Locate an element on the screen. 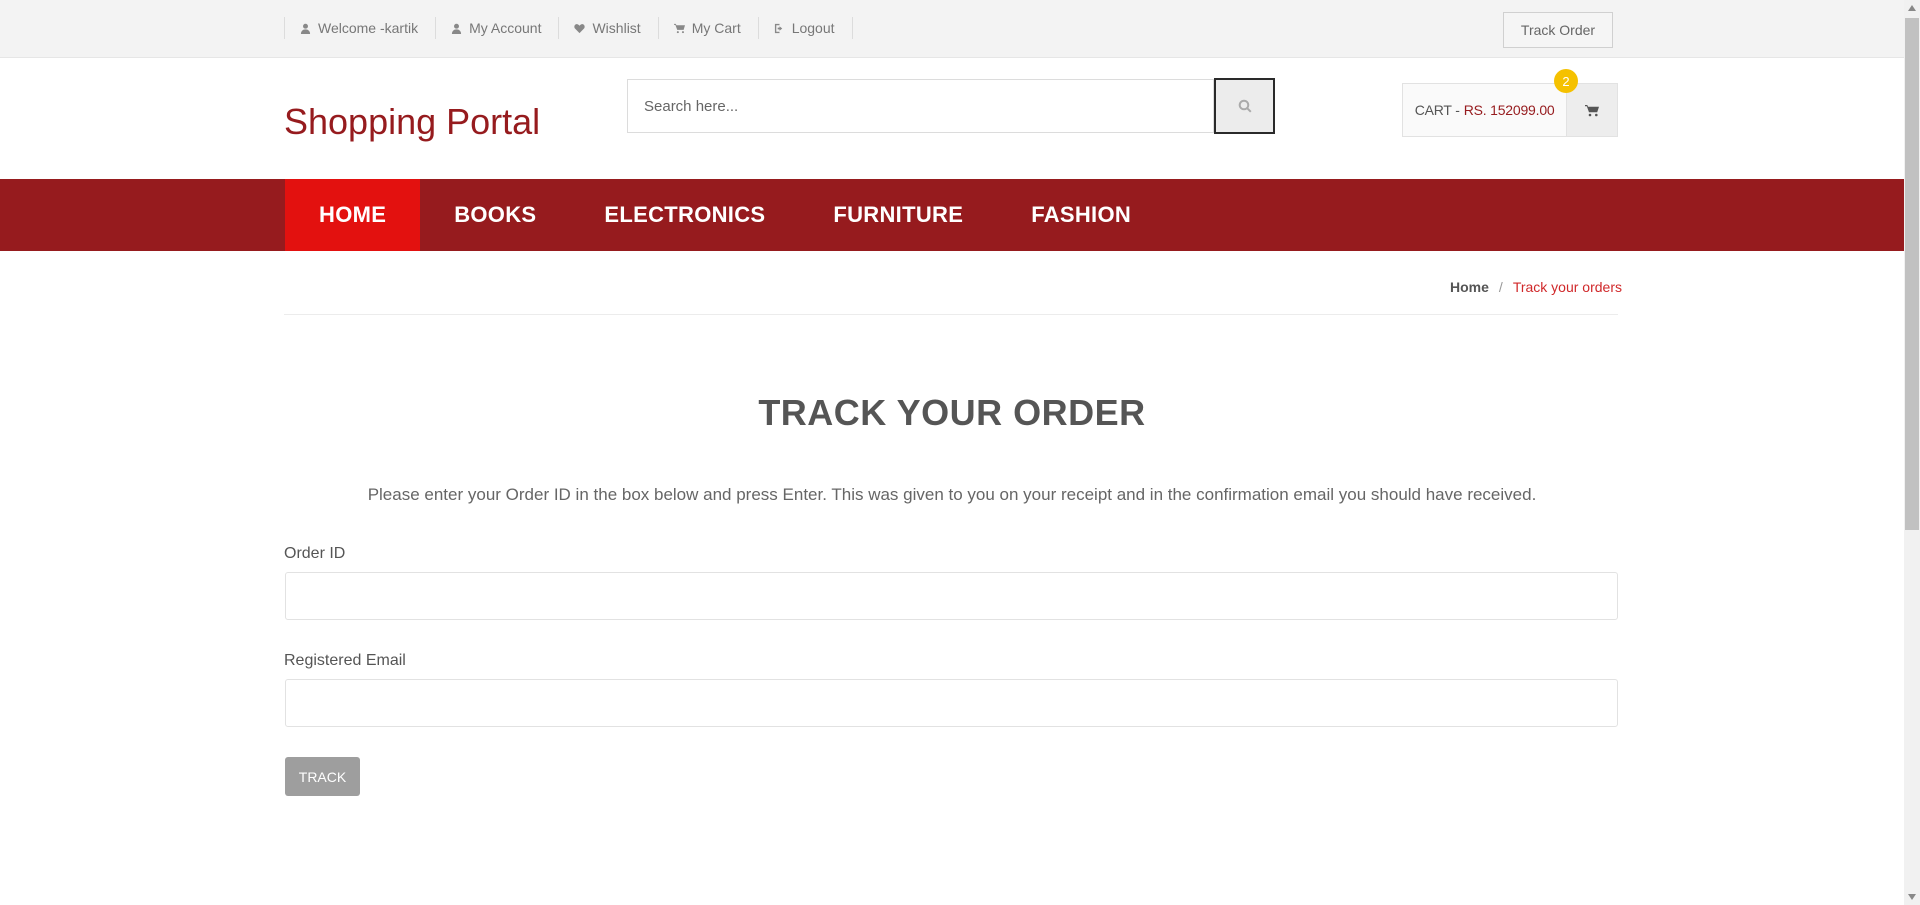 The width and height of the screenshot is (1920, 905). main-nav: HOME BOOKS ELECTRONICS FURNITURE FASHION is located at coordinates (952, 215).